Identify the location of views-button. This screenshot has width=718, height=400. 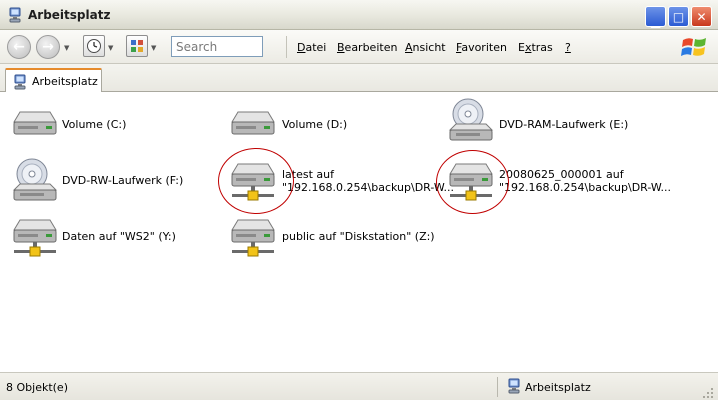
(137, 46).